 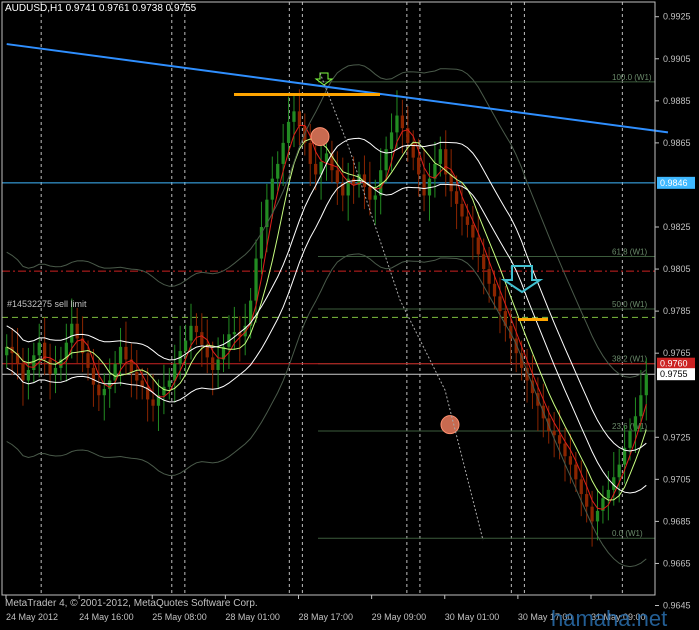 What do you see at coordinates (677, 353) in the screenshot?
I see `y-tick-label: 0.9765` at bounding box center [677, 353].